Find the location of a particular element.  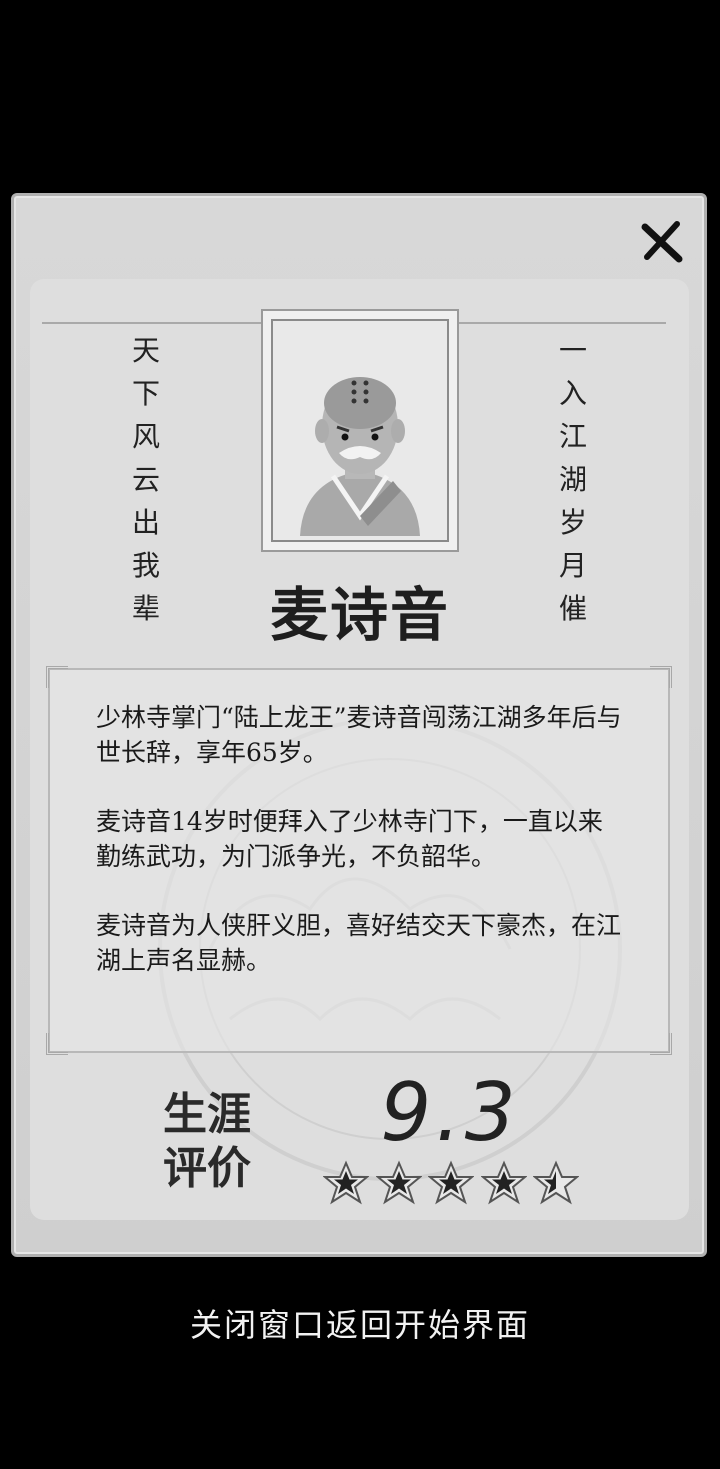

close-icon is located at coordinates (662, 242).